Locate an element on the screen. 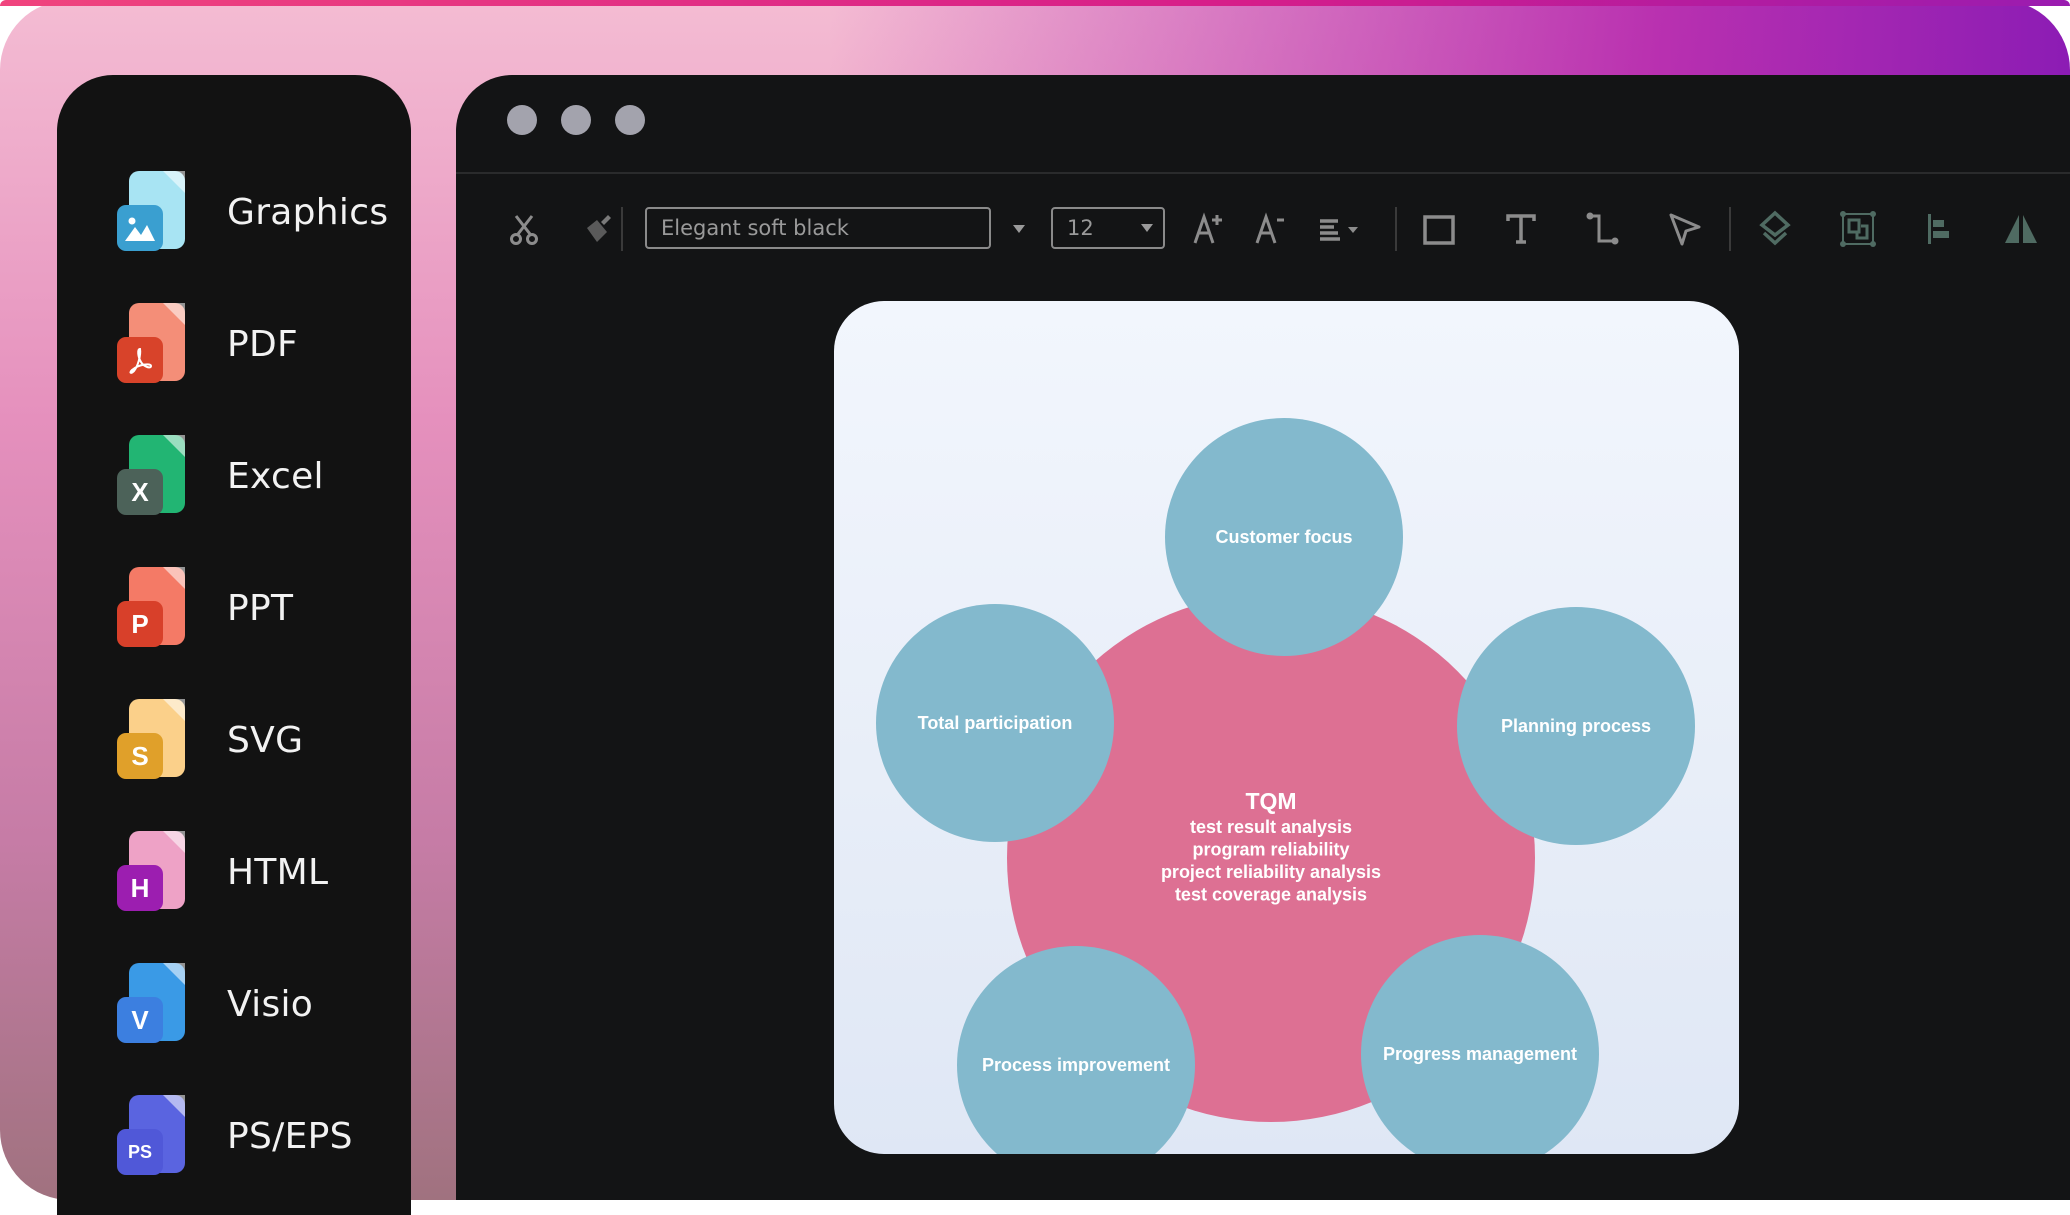 The image size is (2070, 1215). node-label: Planning process is located at coordinates (1576, 726).